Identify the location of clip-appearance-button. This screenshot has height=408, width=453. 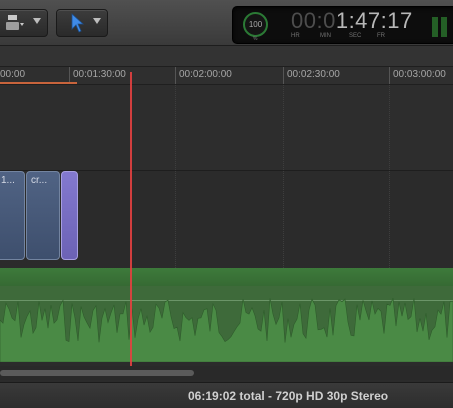
(24, 23).